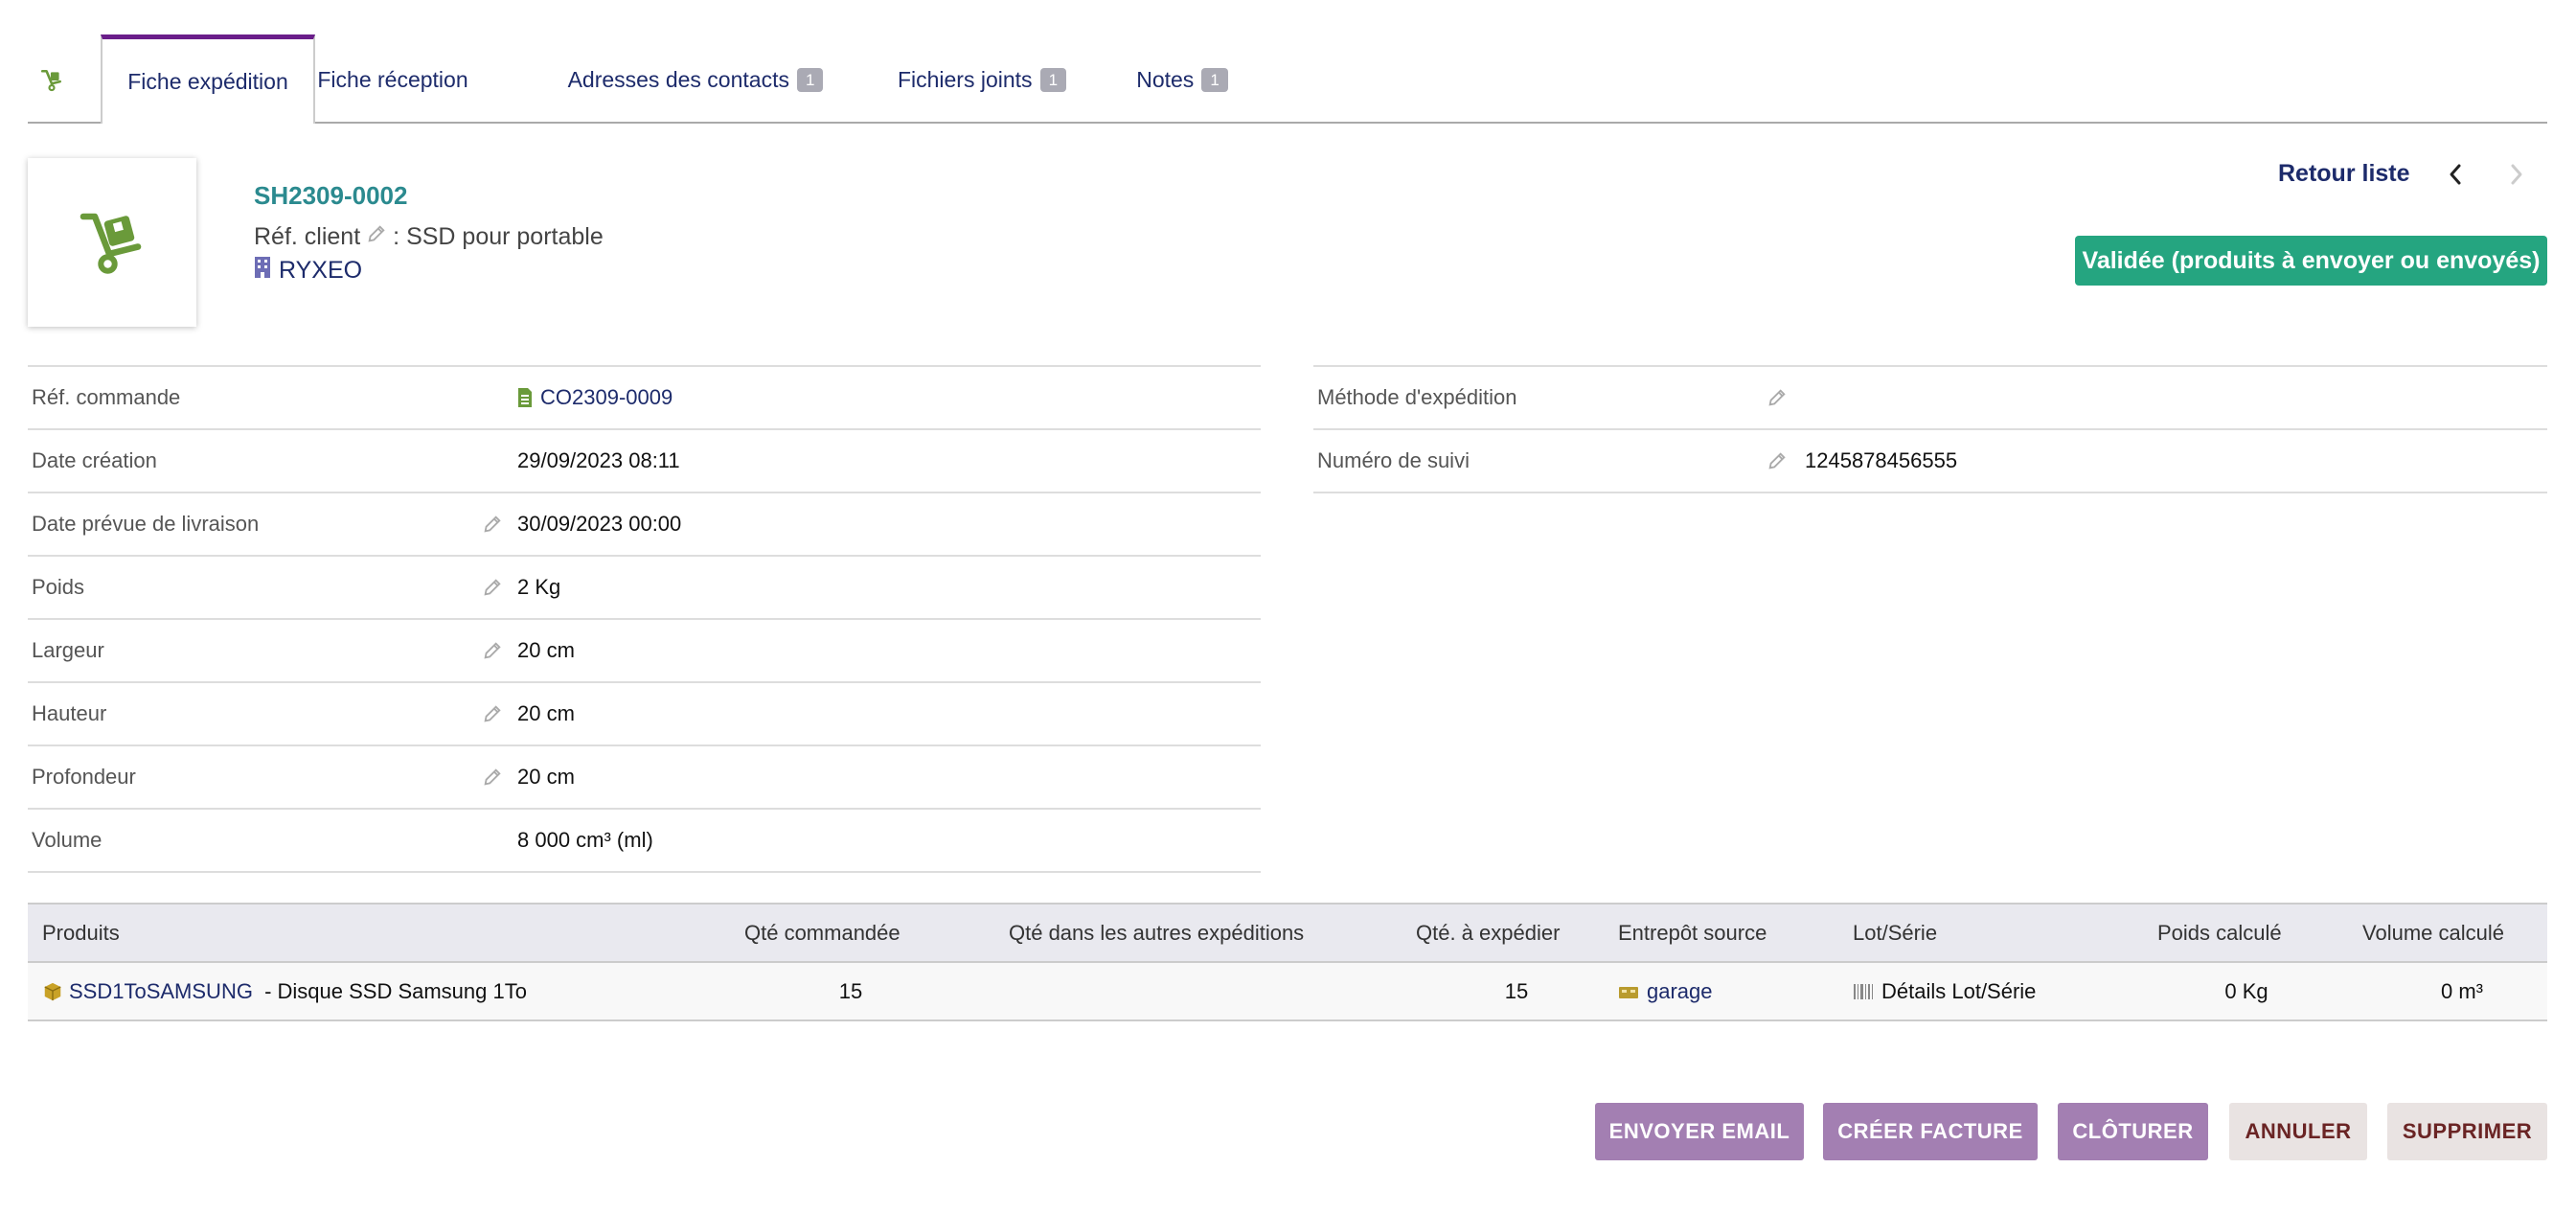 The height and width of the screenshot is (1214, 2576). I want to click on ref-client-value: : SSD pour portable, so click(499, 236).